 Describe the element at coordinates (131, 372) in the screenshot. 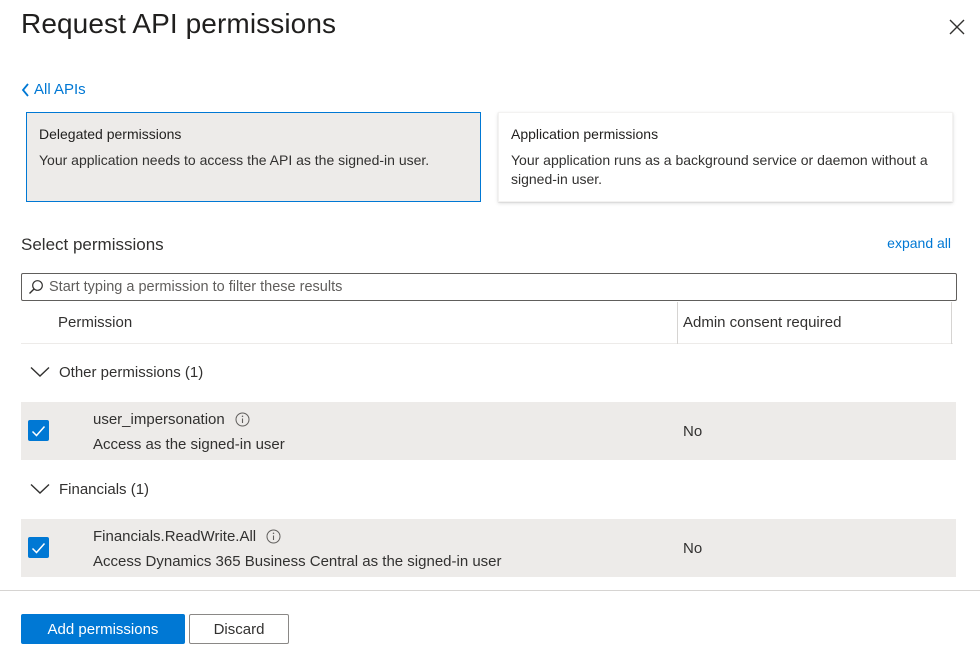

I see `group-label: Other permissions (1)` at that location.